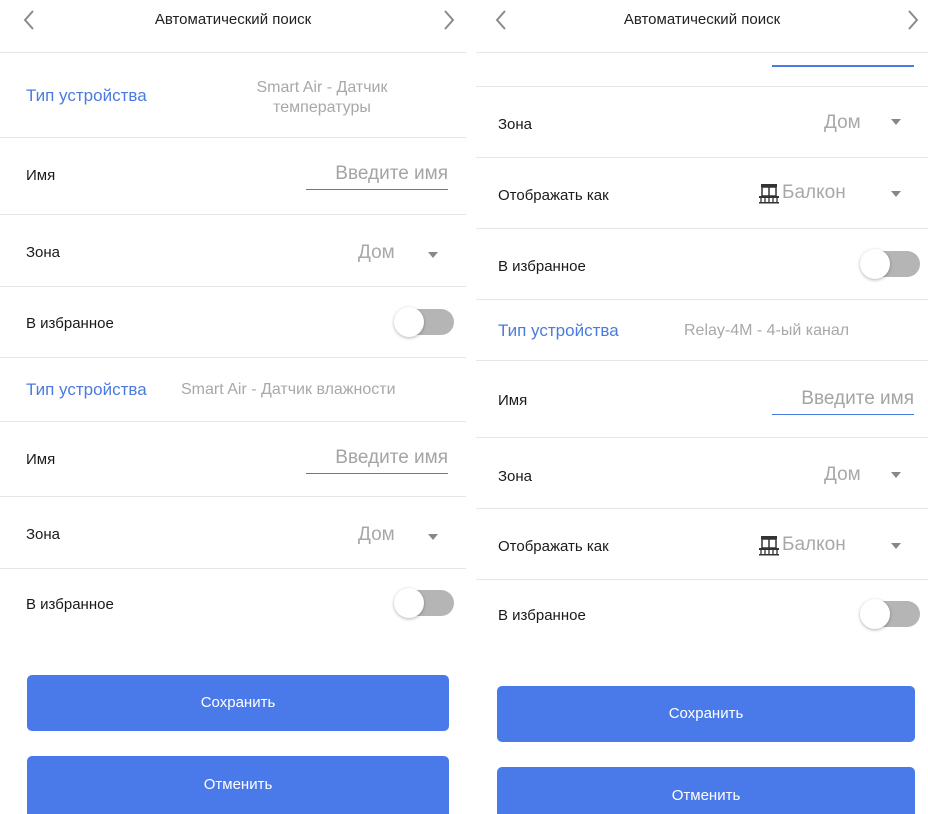 The height and width of the screenshot is (814, 928). I want to click on device-type-value: Smart Air - Датчик влажности, so click(288, 389).